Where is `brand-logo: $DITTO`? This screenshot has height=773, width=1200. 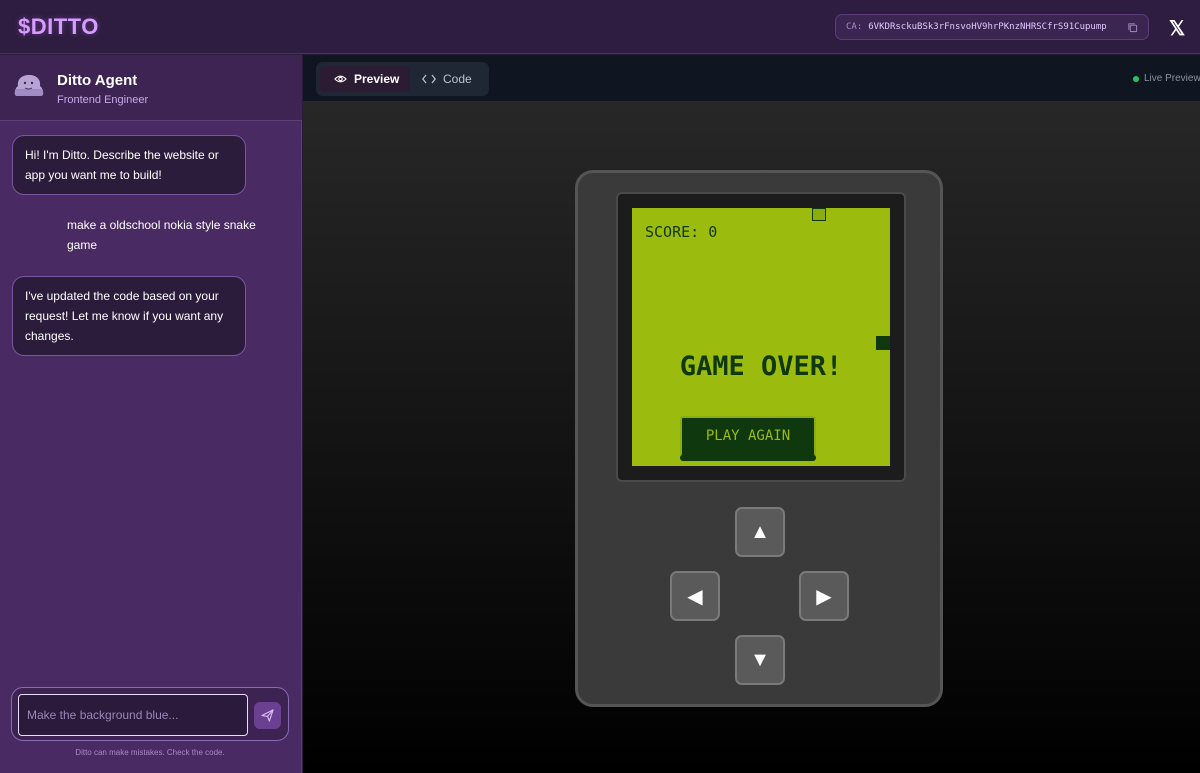 brand-logo: $DITTO is located at coordinates (58, 27).